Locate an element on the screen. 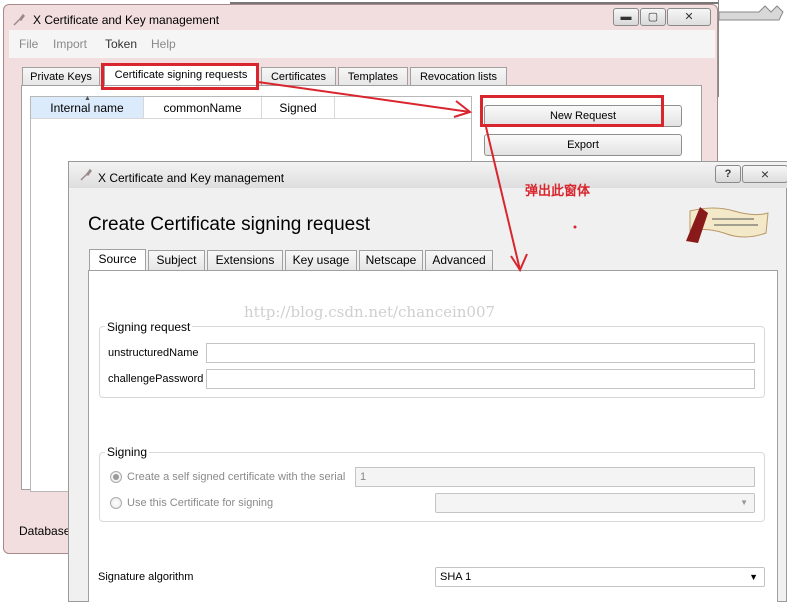 The height and width of the screenshot is (602, 787). tab-certificates: Certificates is located at coordinates (298, 77).